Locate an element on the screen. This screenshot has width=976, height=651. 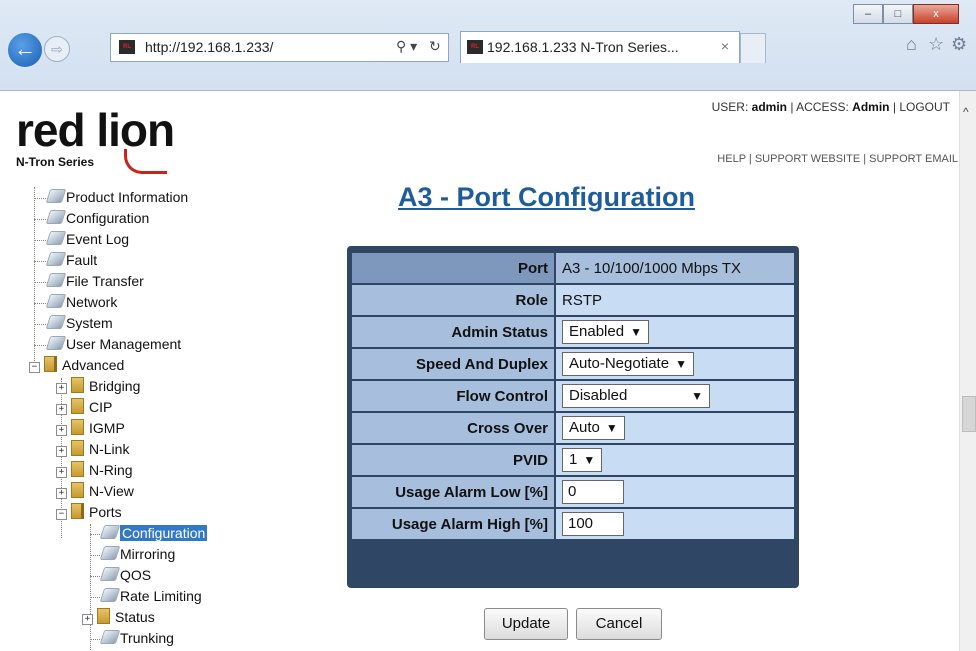
pvid-label: PVID is located at coordinates (453, 460).